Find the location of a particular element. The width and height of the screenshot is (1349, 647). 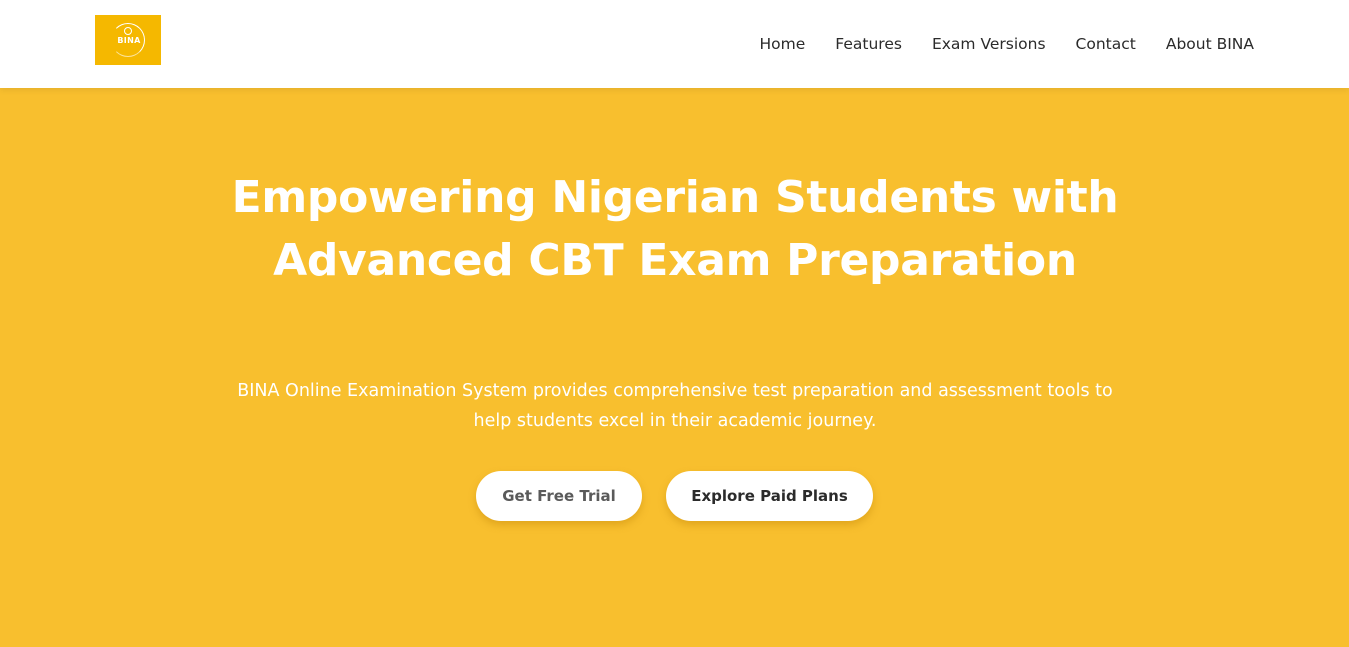

logo-badge-icon: BINA is located at coordinates (128, 40).